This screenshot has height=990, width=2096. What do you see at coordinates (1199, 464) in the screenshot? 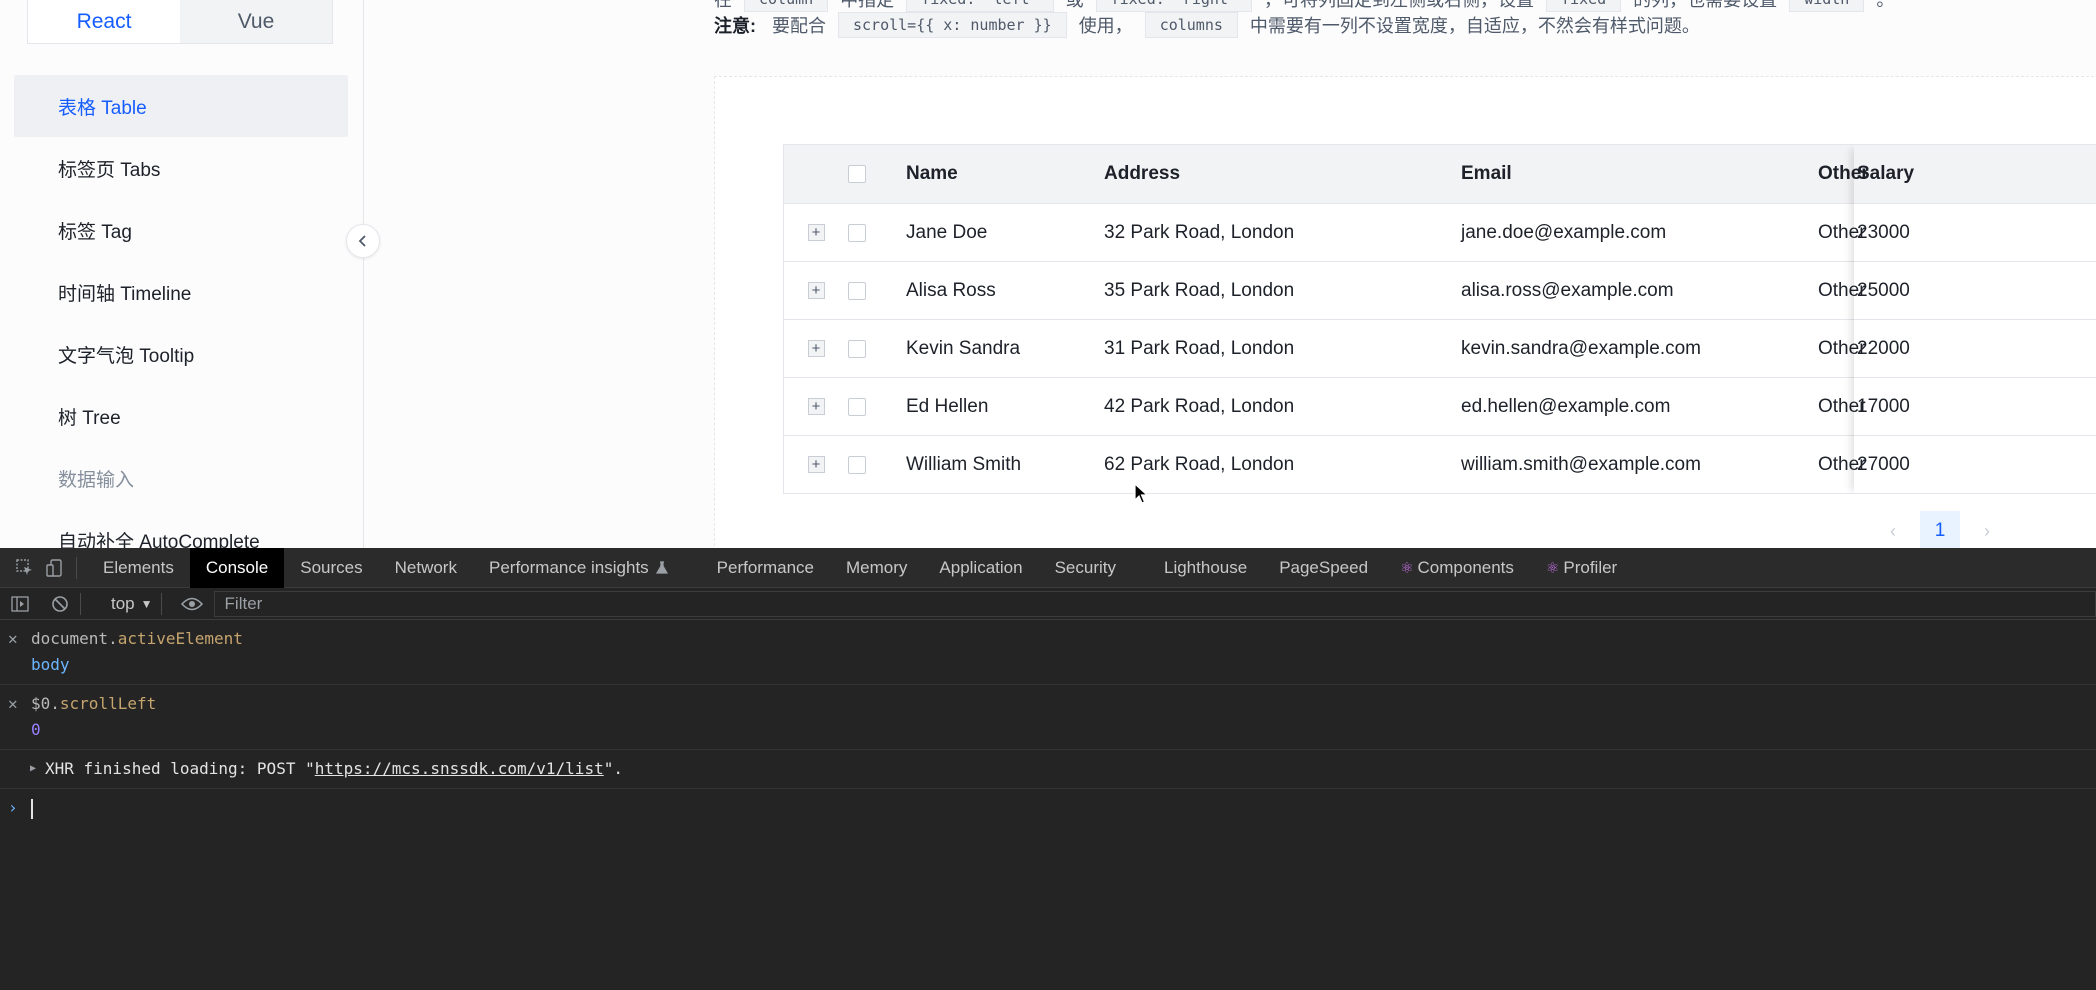
I see `cell-address: 62 Park Road, London` at bounding box center [1199, 464].